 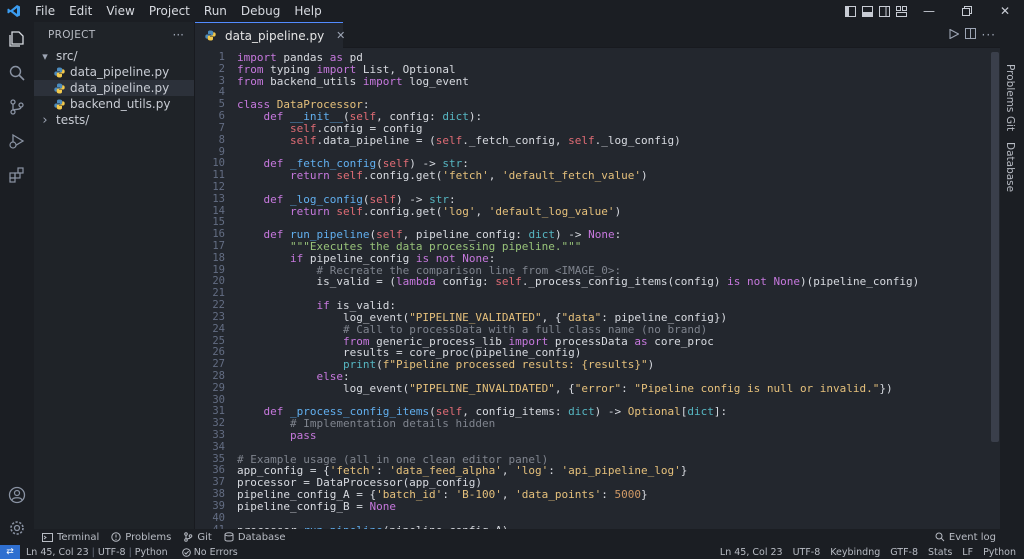 What do you see at coordinates (578, 424) in the screenshot?
I see `code-line: # Implementation details hidden` at bounding box center [578, 424].